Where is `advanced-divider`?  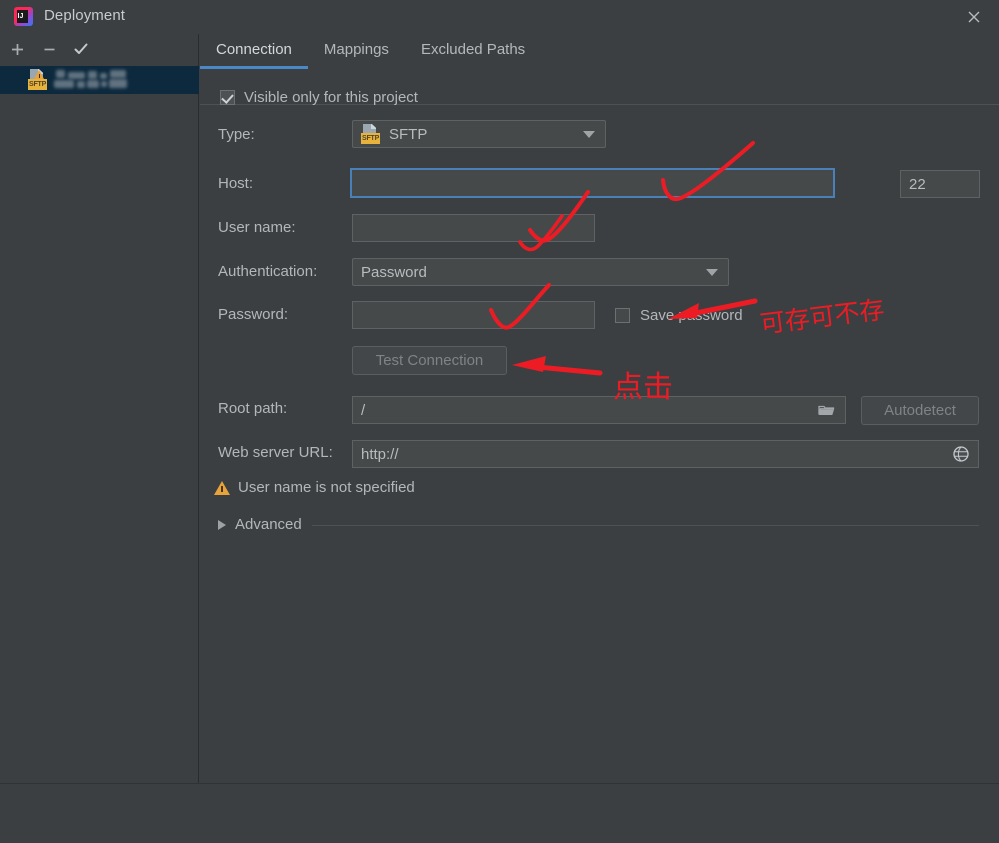 advanced-divider is located at coordinates (645, 525).